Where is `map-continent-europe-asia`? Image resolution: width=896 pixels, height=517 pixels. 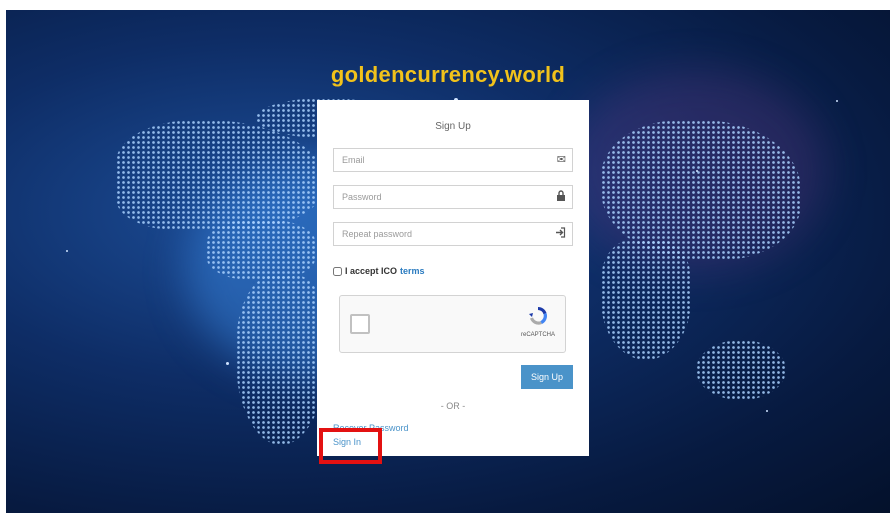 map-continent-europe-asia is located at coordinates (701, 190).